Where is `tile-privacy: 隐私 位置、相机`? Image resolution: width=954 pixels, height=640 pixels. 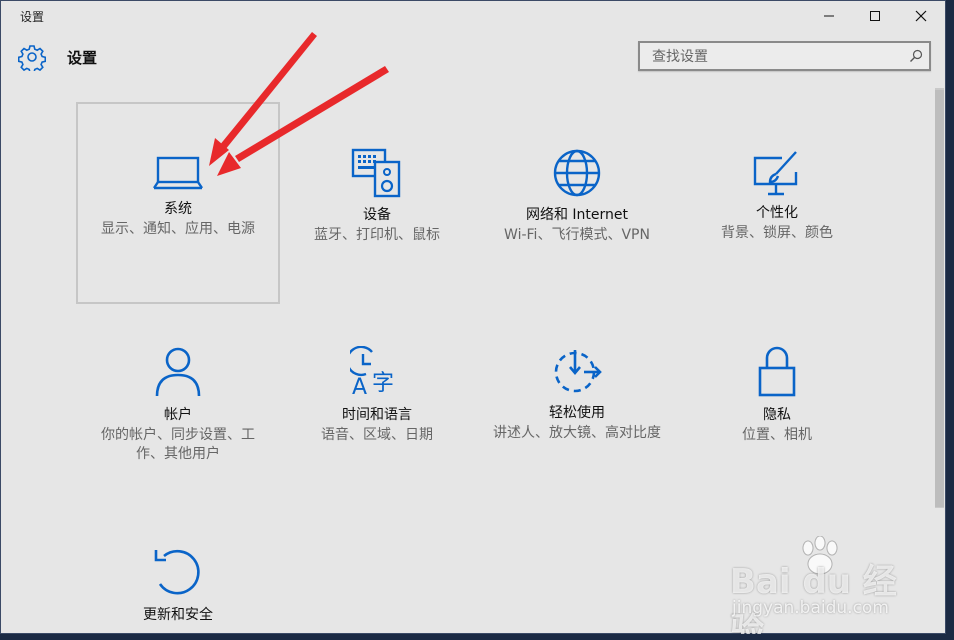
tile-privacy: 隐私 位置、相机 is located at coordinates (777, 395).